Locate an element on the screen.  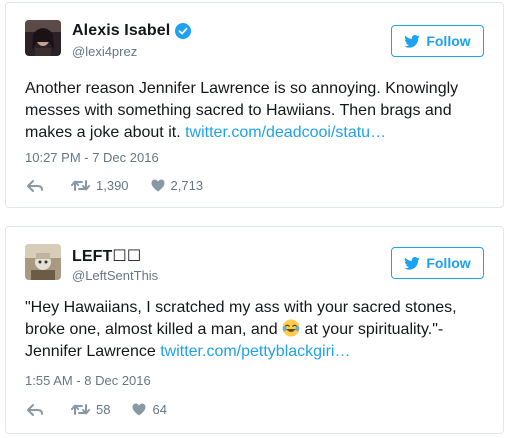
like-button: 64 is located at coordinates (149, 409).